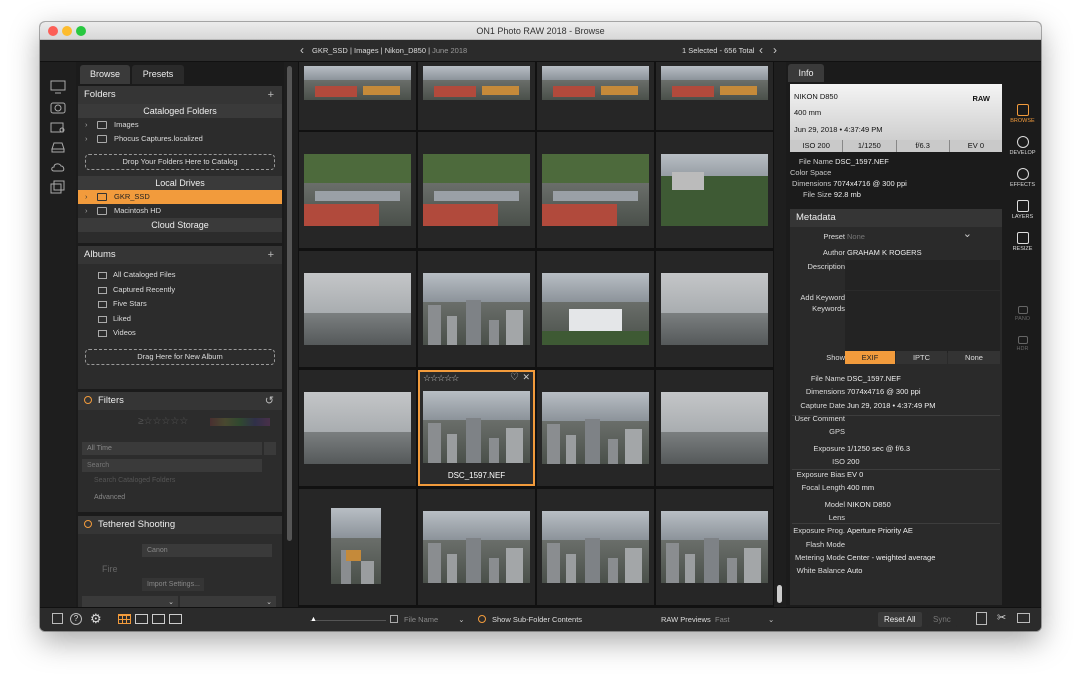 The width and height of the screenshot is (1080, 688). Describe the element at coordinates (141, 619) in the screenshot. I see `detail-view-icon` at that location.